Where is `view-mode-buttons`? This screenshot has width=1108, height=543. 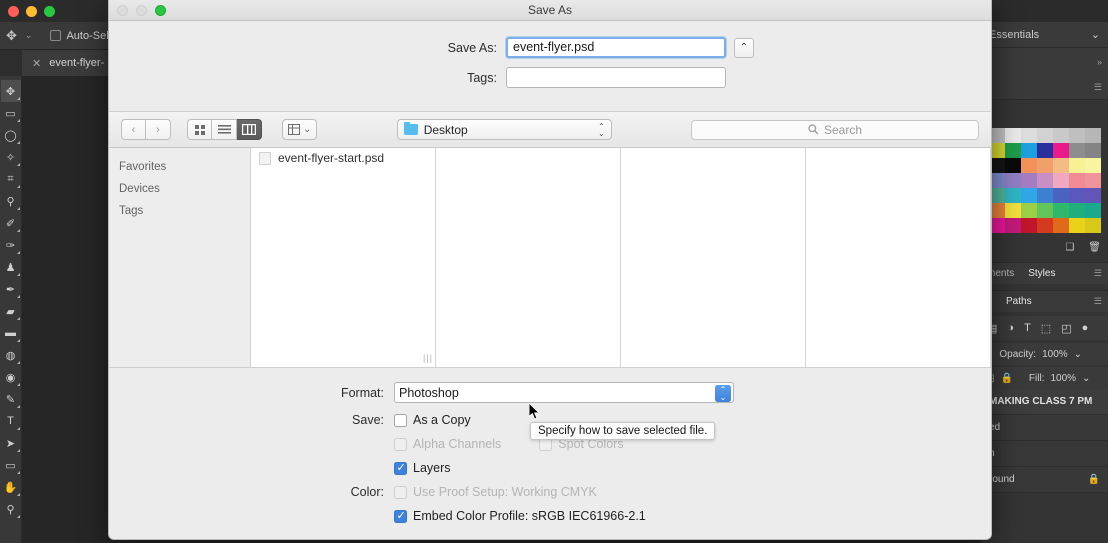
view-mode-buttons is located at coordinates (224, 129).